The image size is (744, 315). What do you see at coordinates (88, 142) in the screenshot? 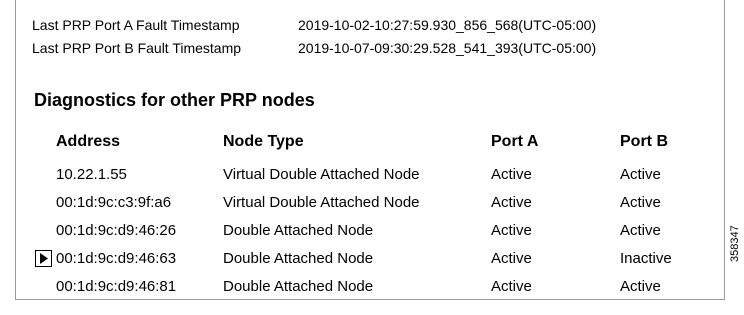
I see `column-header-address: Address` at bounding box center [88, 142].